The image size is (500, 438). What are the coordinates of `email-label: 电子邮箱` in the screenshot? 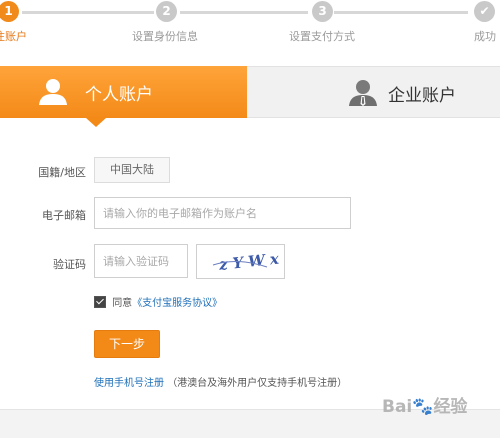 It's located at (64, 215).